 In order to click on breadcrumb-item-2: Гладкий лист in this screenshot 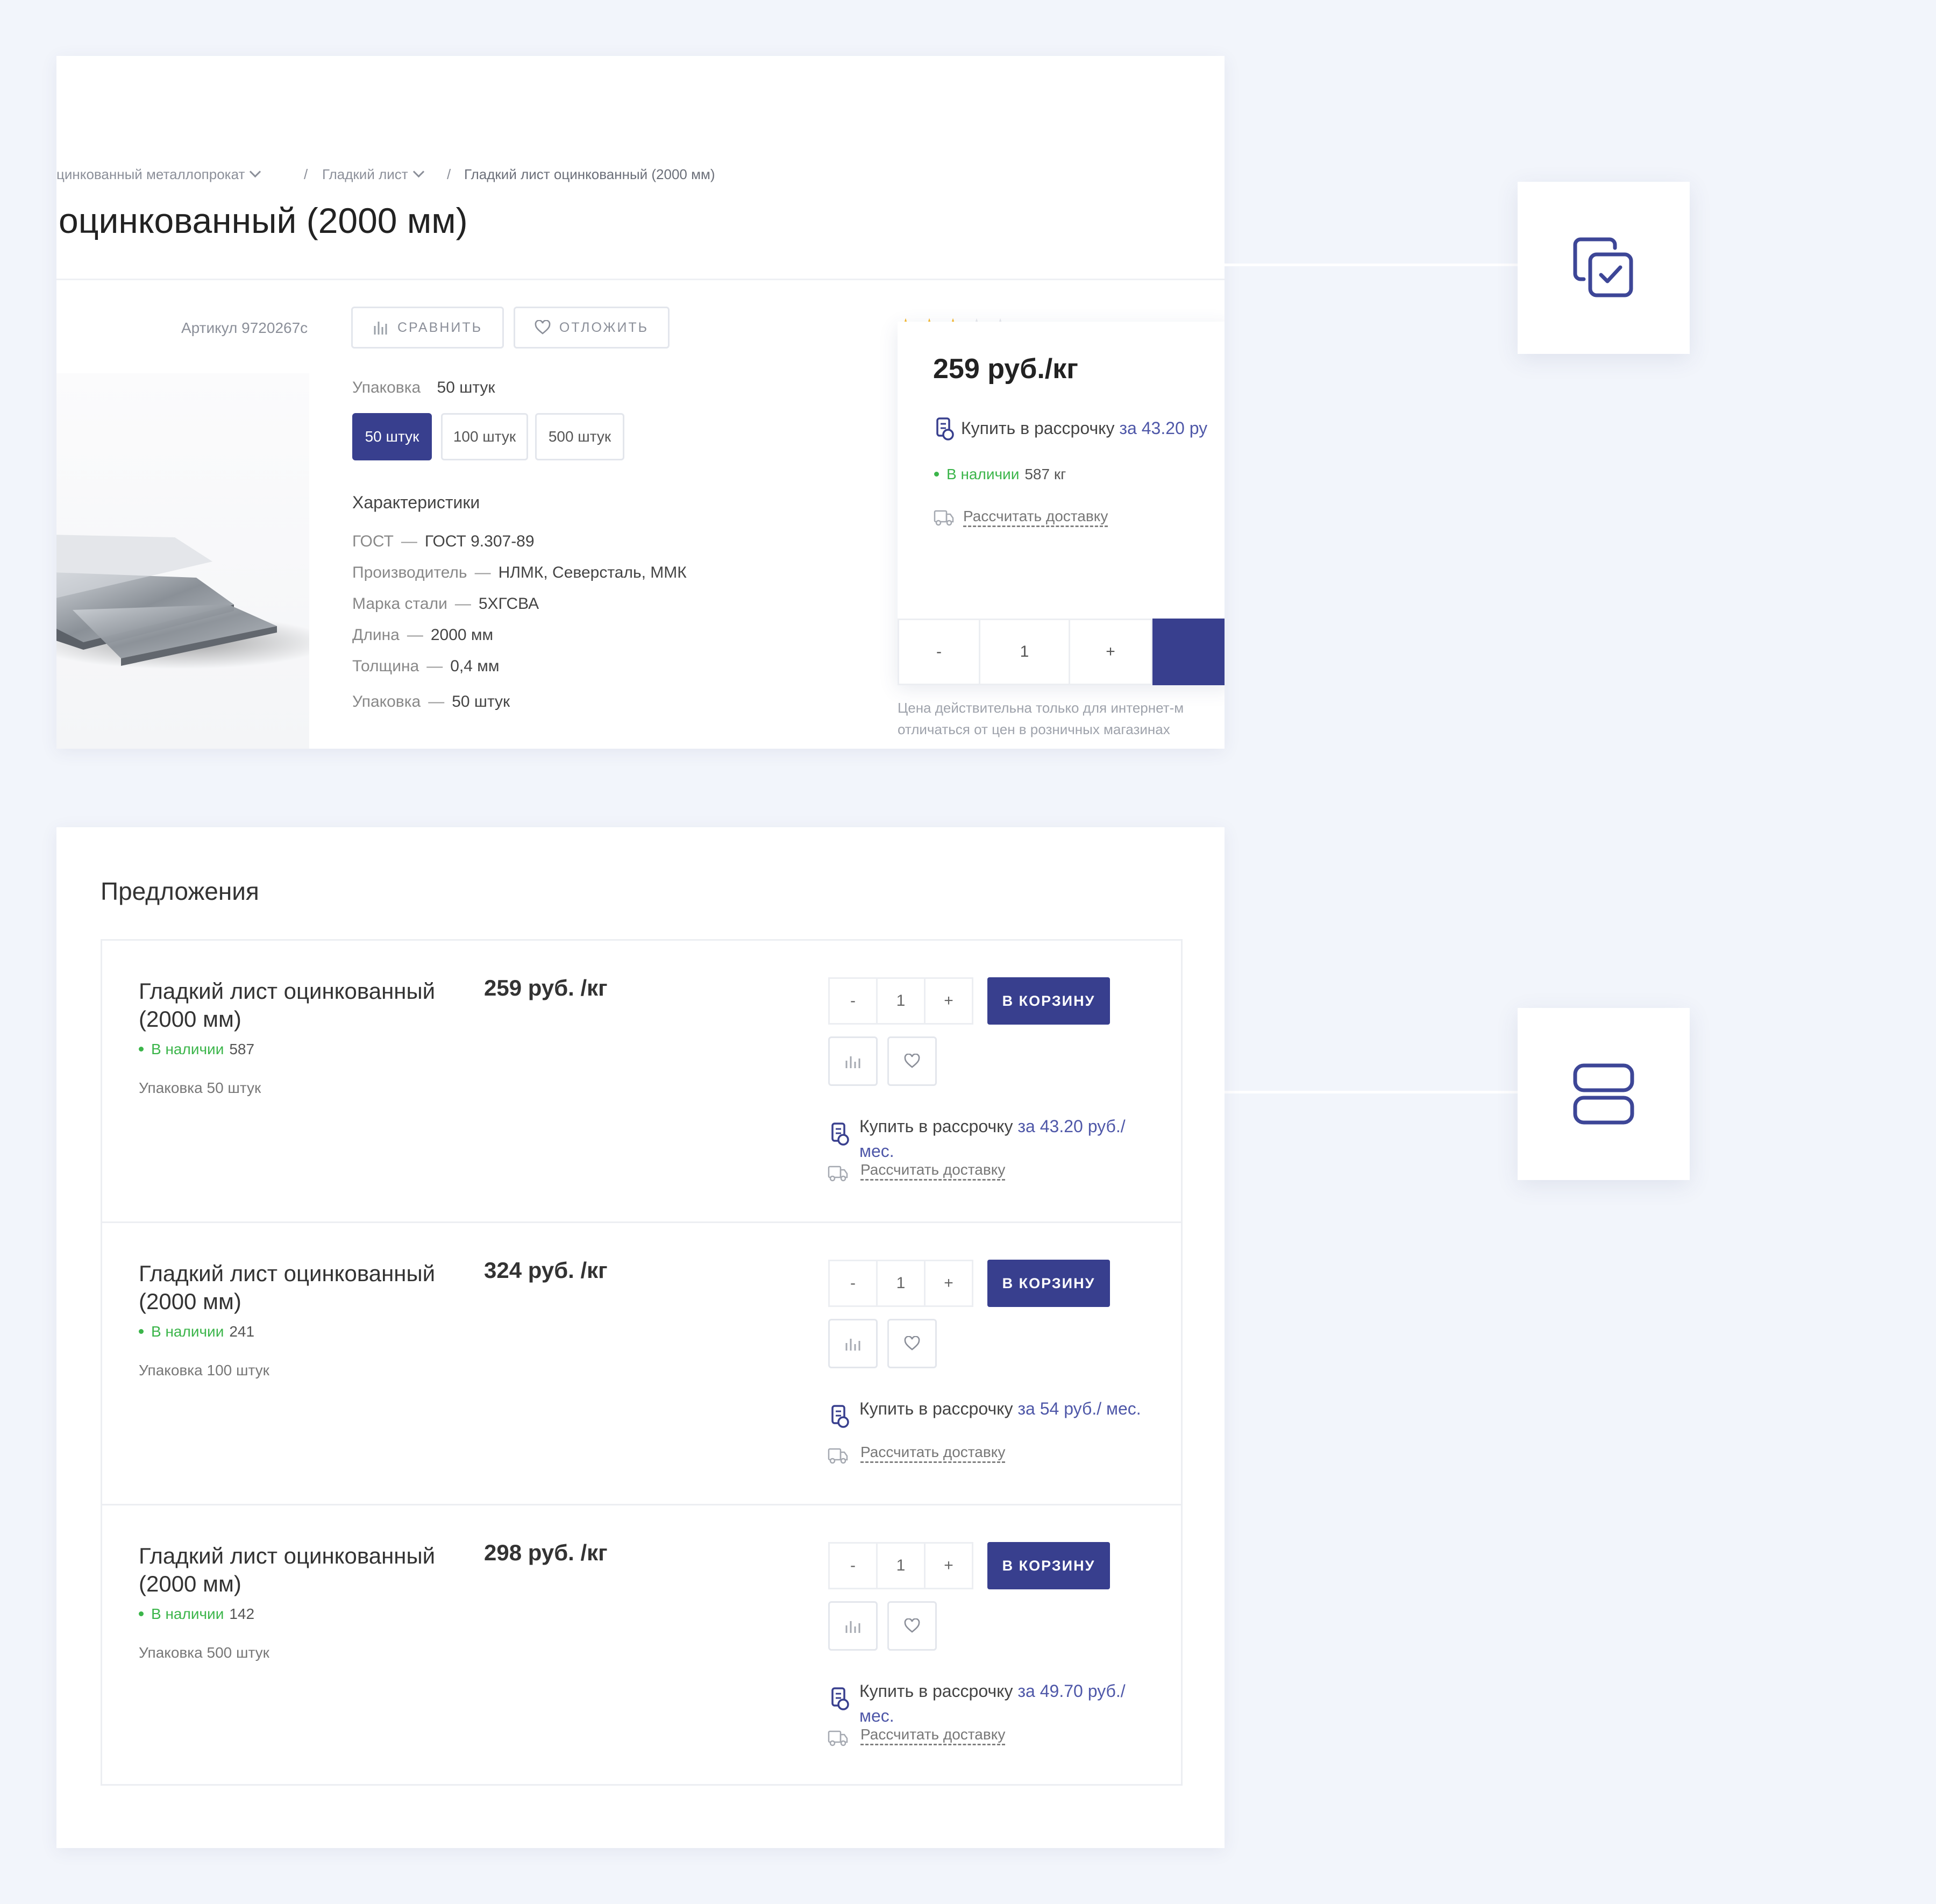, I will do `click(373, 174)`.